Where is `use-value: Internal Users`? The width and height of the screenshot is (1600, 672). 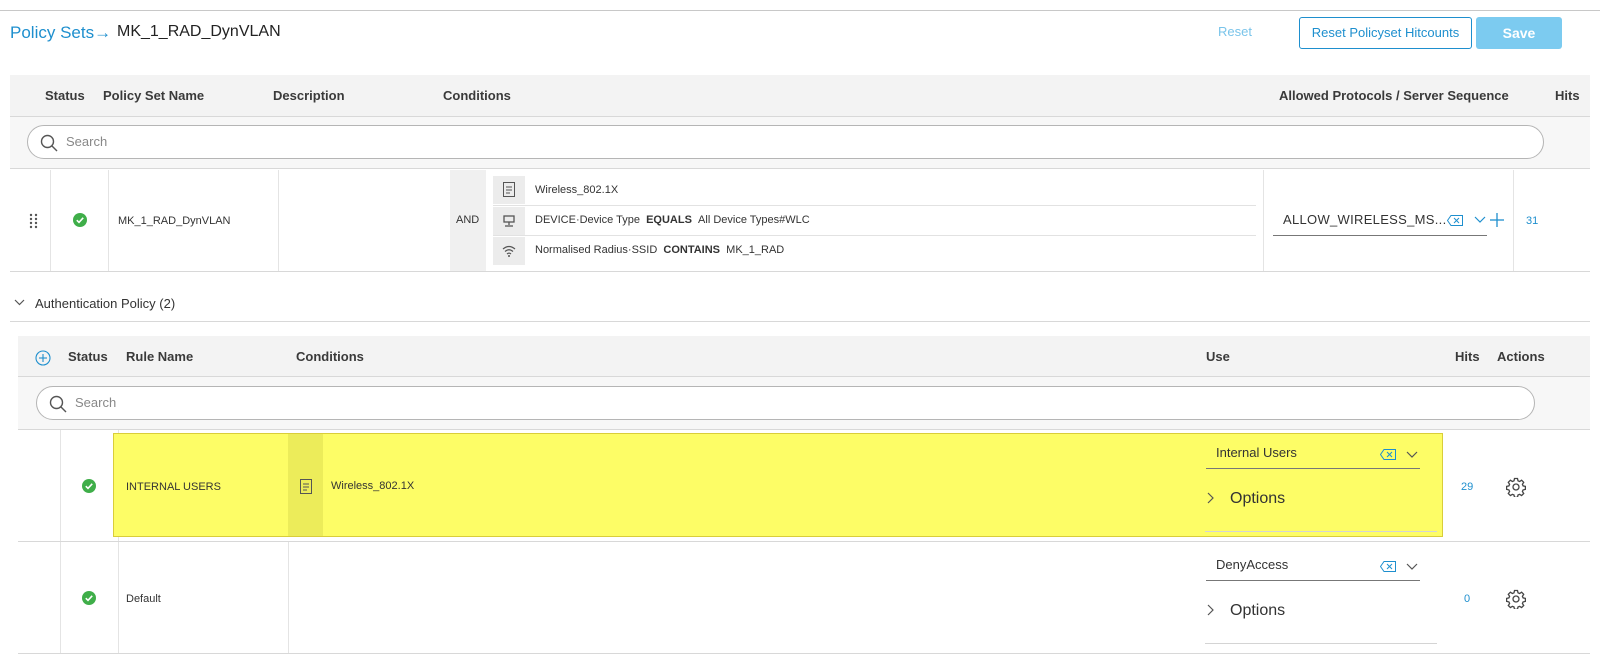
use-value: Internal Users is located at coordinates (1256, 452).